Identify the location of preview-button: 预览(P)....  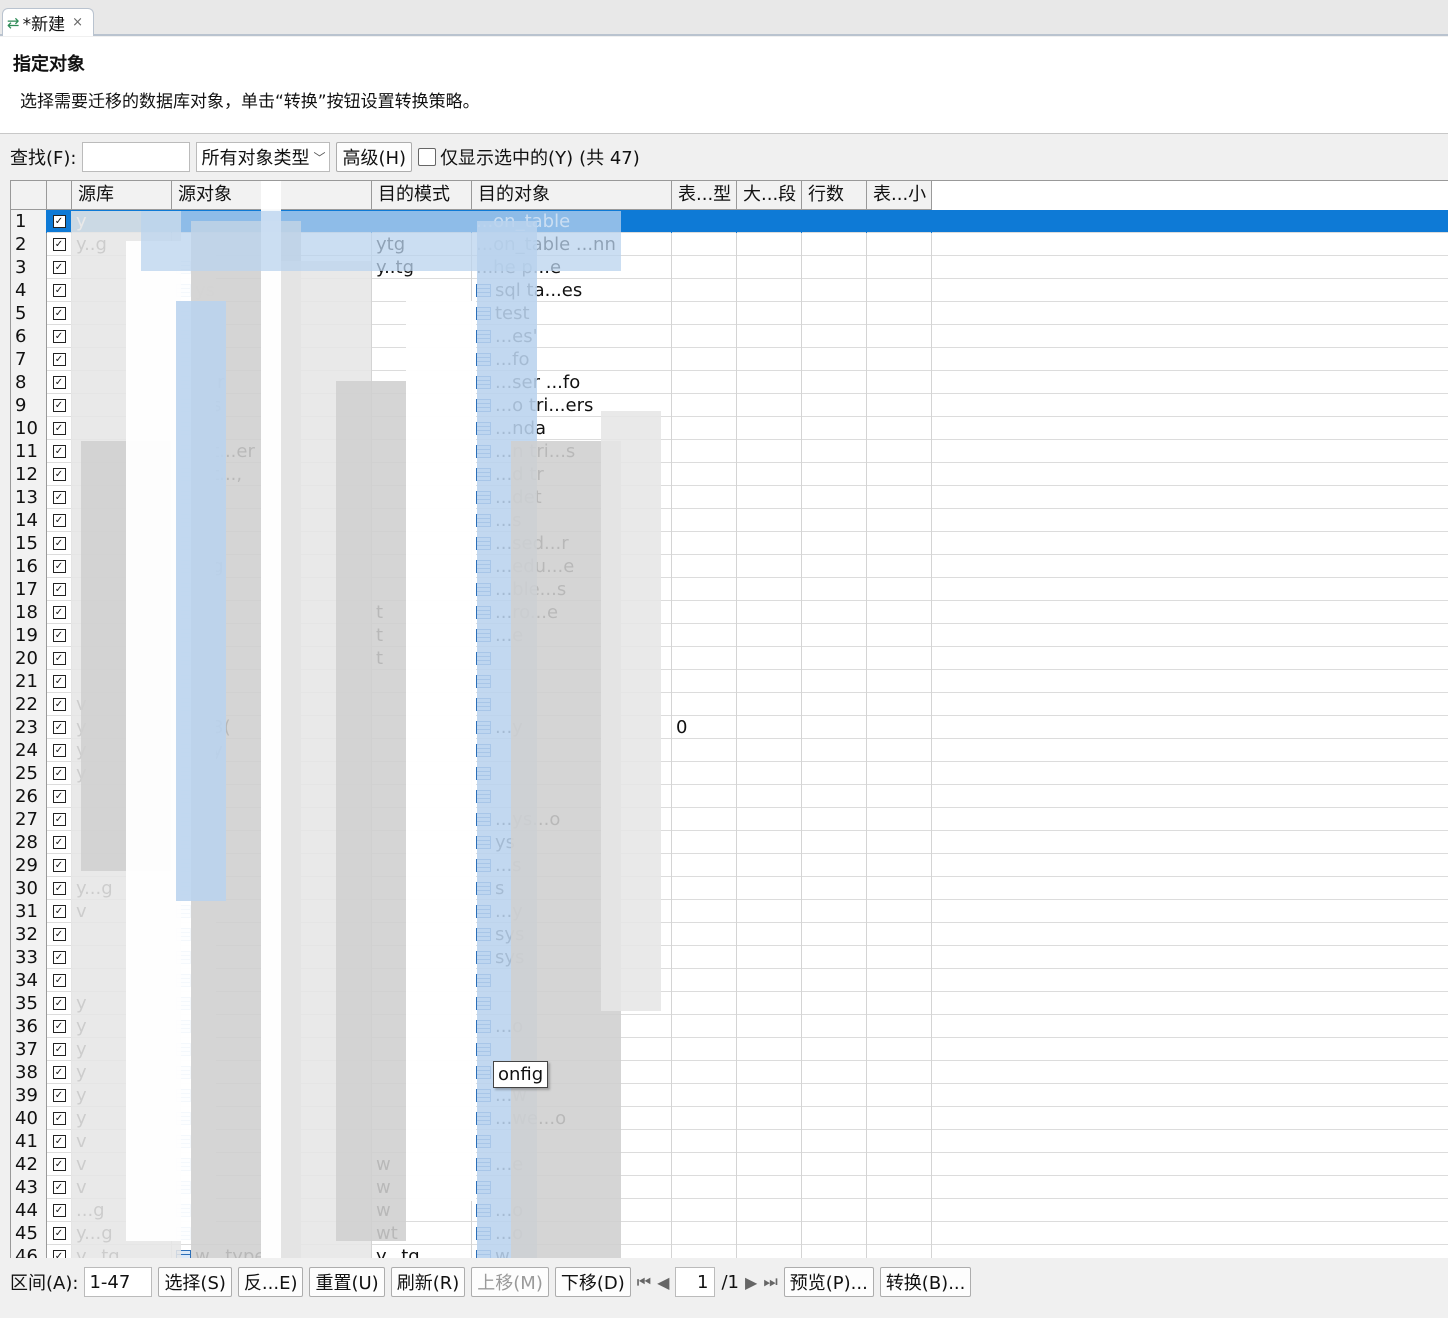
(828, 1282).